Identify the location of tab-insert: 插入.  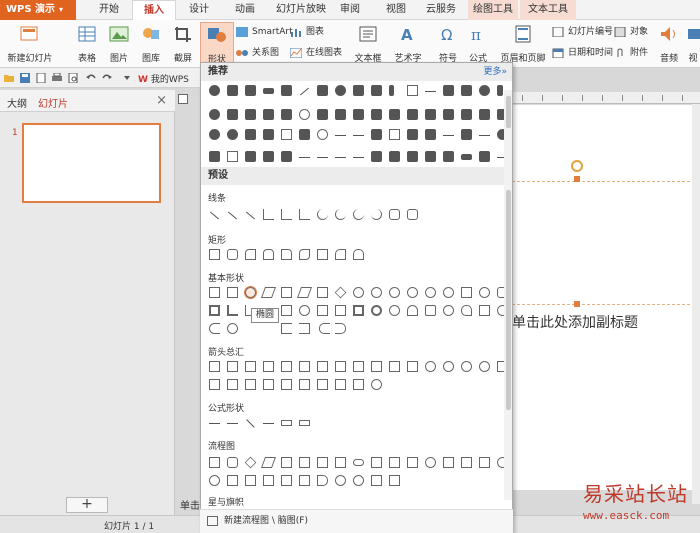
(154, 10).